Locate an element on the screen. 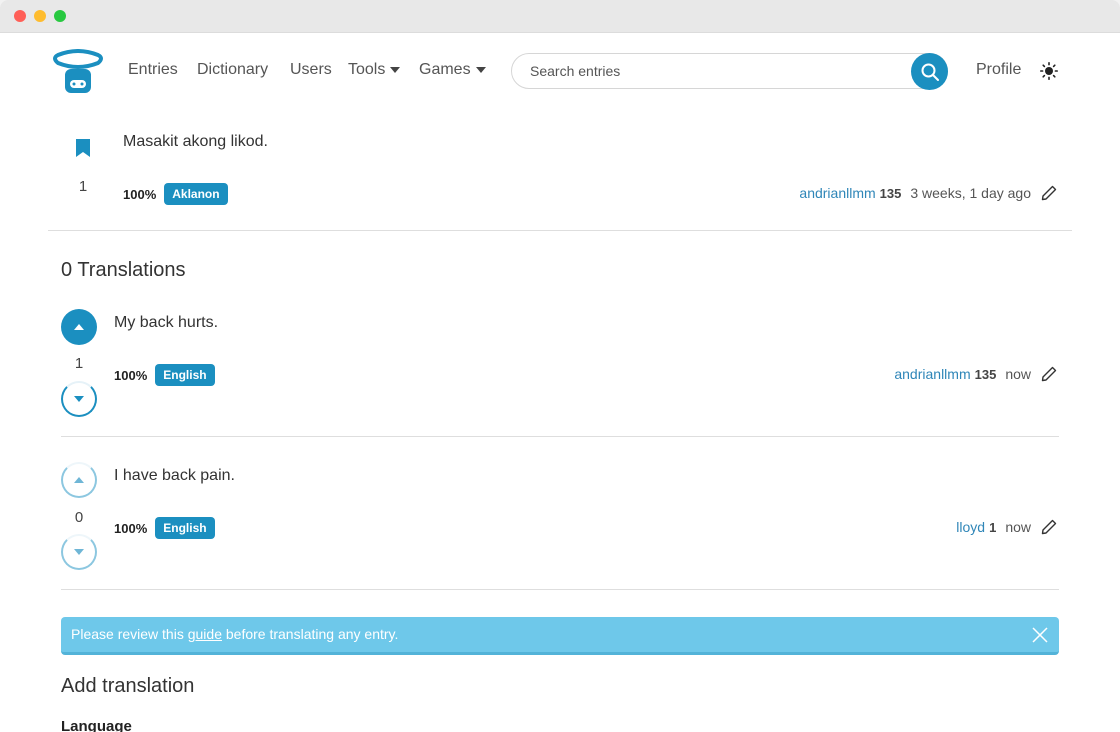 The image size is (1120, 732). entry-author-row: andrianllmm 135 3 weeks, 1 day ago is located at coordinates (928, 193).